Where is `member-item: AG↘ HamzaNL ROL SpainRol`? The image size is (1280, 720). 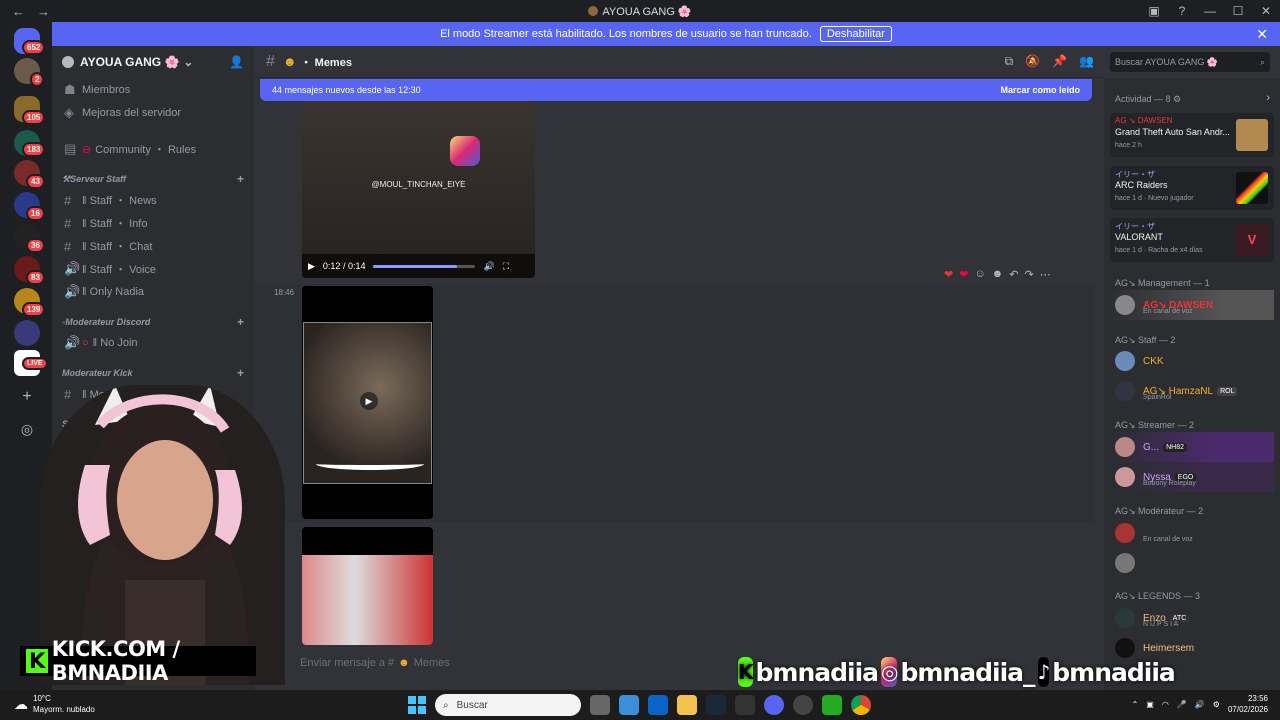
member-item: AG↘ HamzaNL ROL SpainRol is located at coordinates (1192, 391).